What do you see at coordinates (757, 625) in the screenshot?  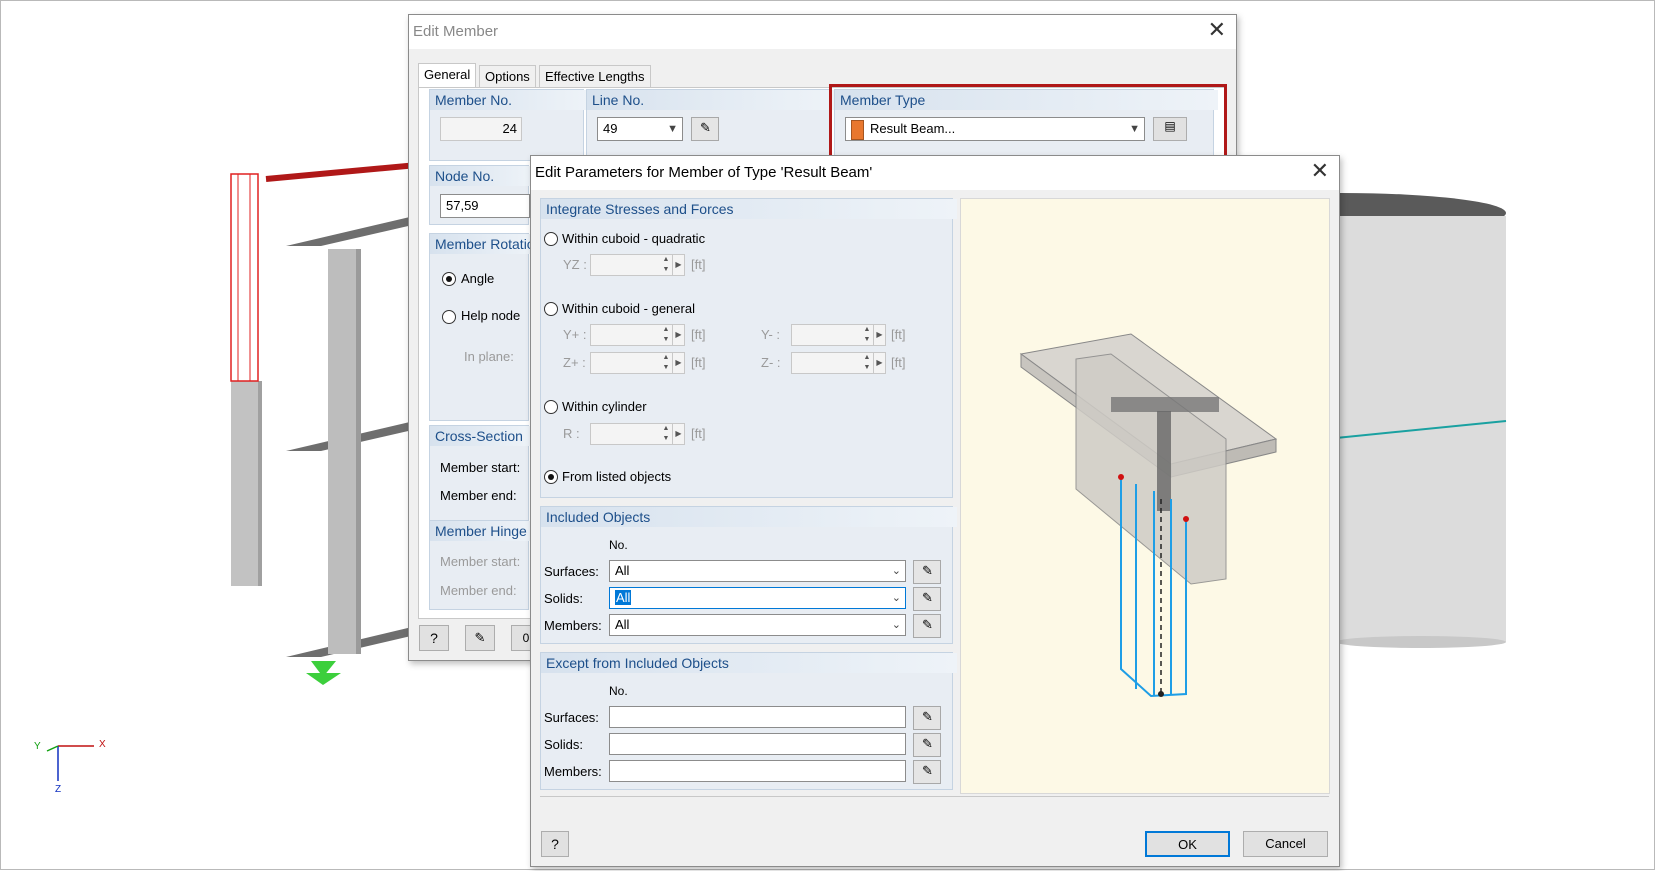 I see `included-members-select: All ⌄` at bounding box center [757, 625].